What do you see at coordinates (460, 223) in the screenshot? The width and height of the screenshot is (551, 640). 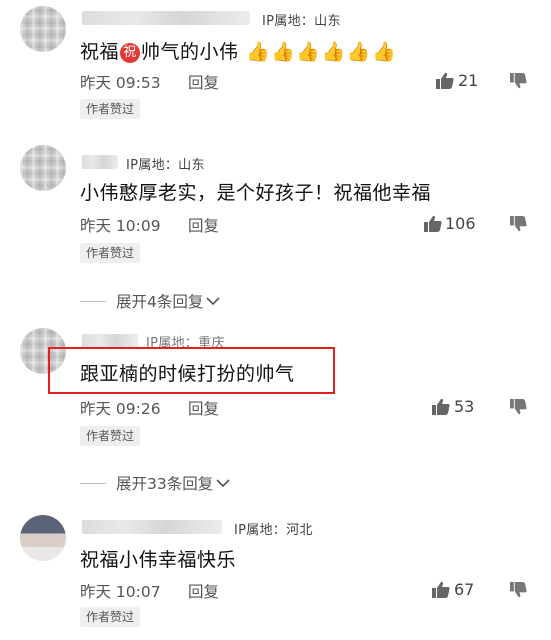 I see `like-count: 106` at bounding box center [460, 223].